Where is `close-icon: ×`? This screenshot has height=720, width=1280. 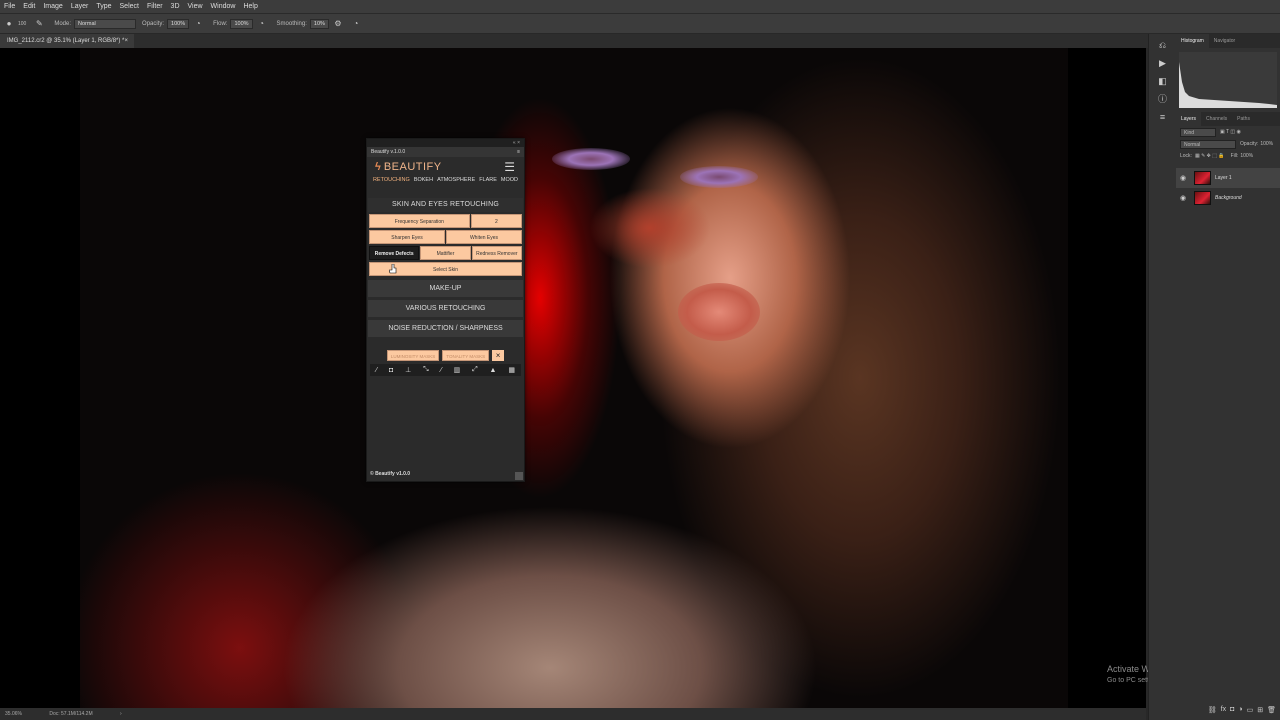
close-icon: × is located at coordinates (126, 41).